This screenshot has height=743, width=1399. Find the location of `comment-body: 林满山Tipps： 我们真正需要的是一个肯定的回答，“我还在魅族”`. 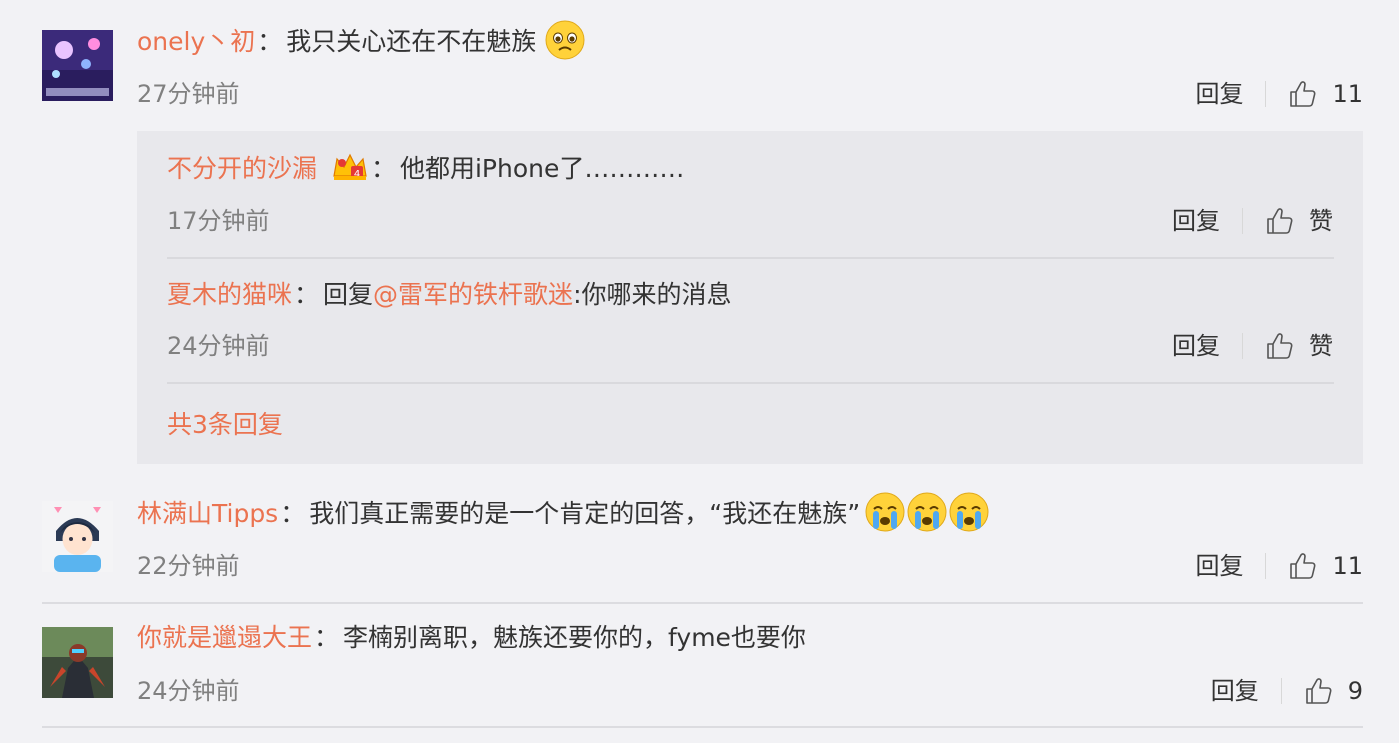

comment-body: 林满山Tipps： 我们真正需要的是一个肯定的回答，“我还在魅族” is located at coordinates (563, 513).